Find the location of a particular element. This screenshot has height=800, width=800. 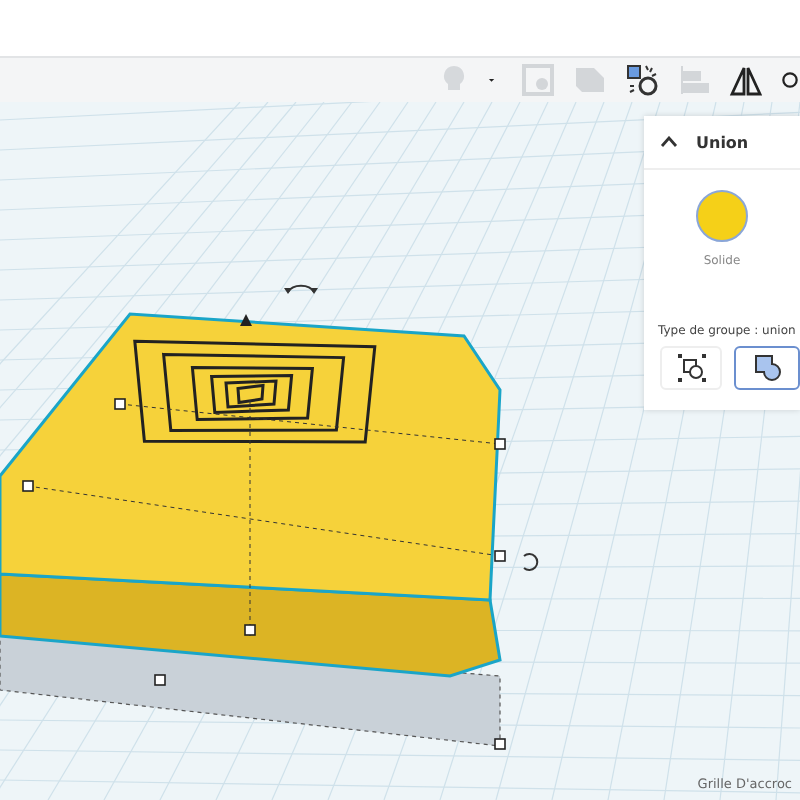

union-shapes-icon is located at coordinates (767, 368).